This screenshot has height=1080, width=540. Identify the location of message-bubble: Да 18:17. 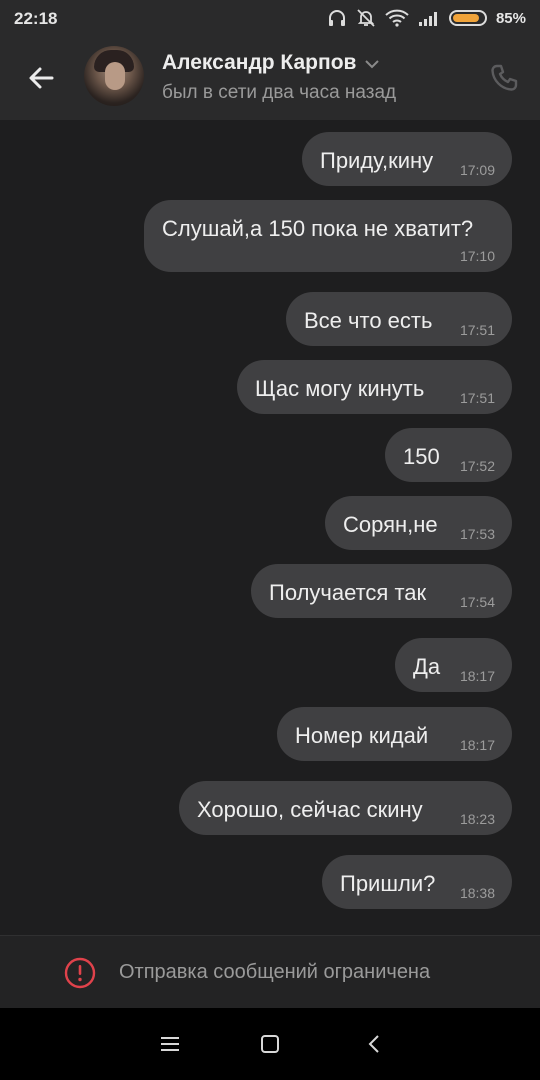
(453, 665).